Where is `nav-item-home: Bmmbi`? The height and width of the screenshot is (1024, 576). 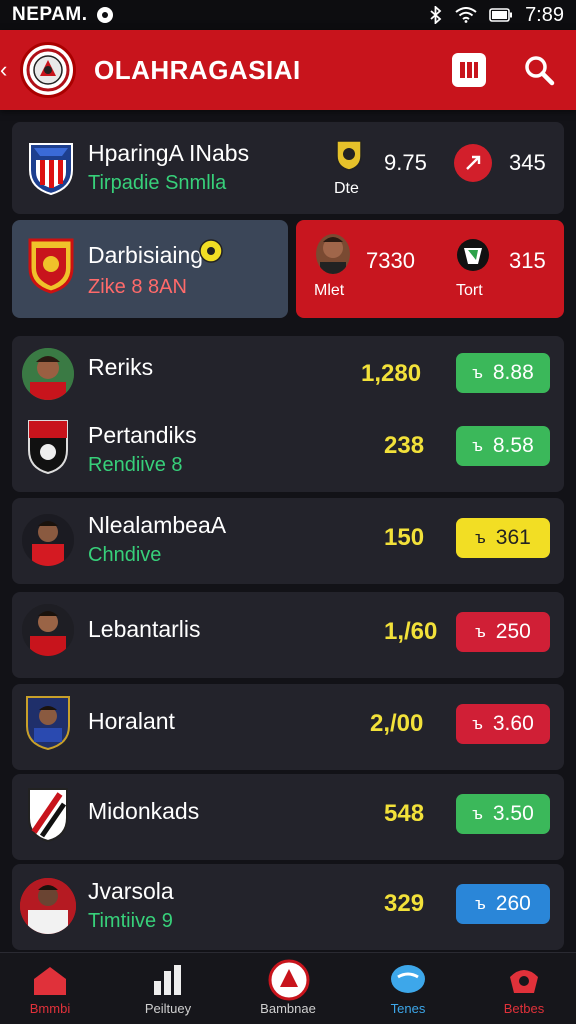
nav-item-home: Bmmbi is located at coordinates (50, 988).